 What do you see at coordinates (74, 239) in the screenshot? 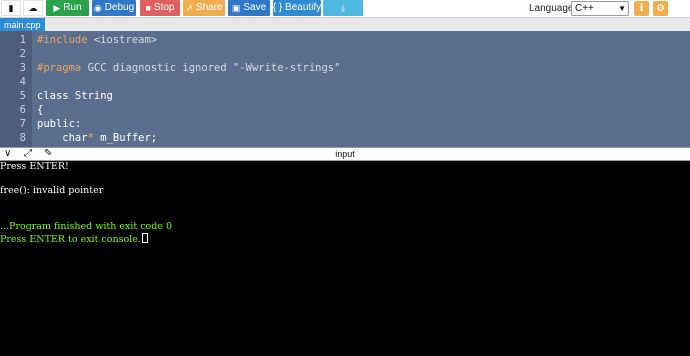
I see `console-line: Press ENTER to exit console.` at bounding box center [74, 239].